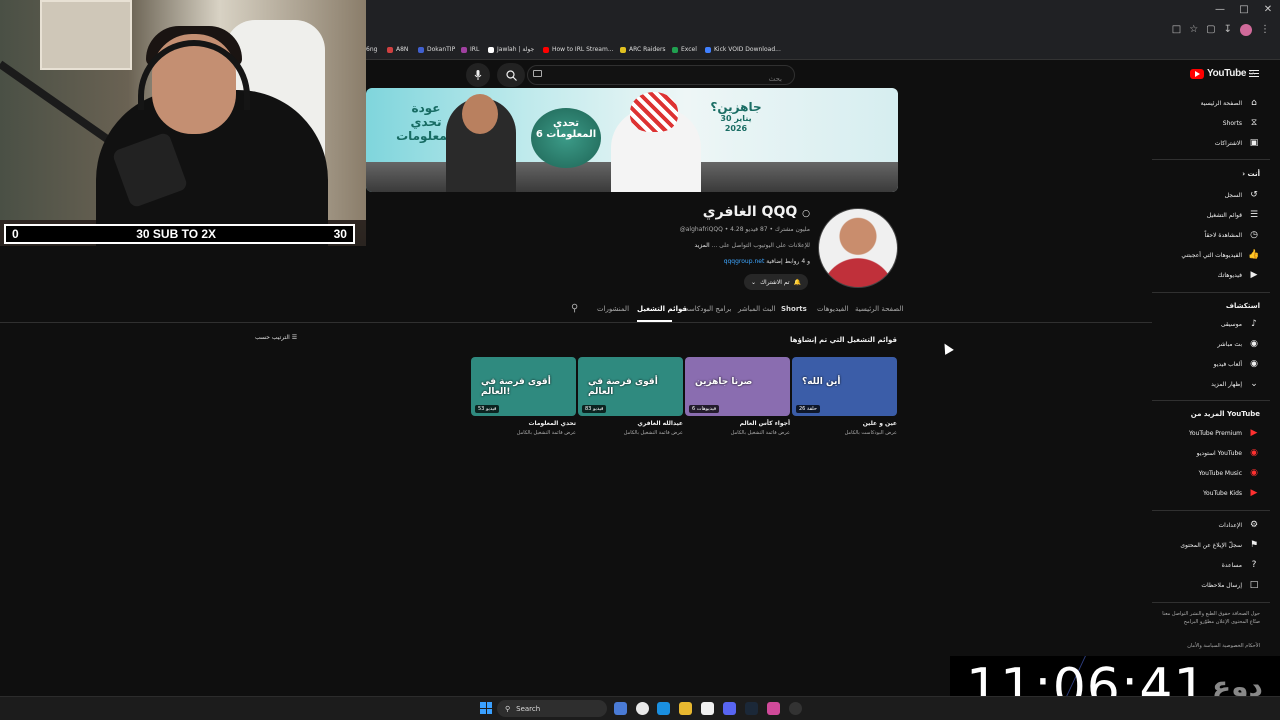 This screenshot has height=720, width=1280. What do you see at coordinates (478, 75) in the screenshot?
I see `voice-search-button` at bounding box center [478, 75].